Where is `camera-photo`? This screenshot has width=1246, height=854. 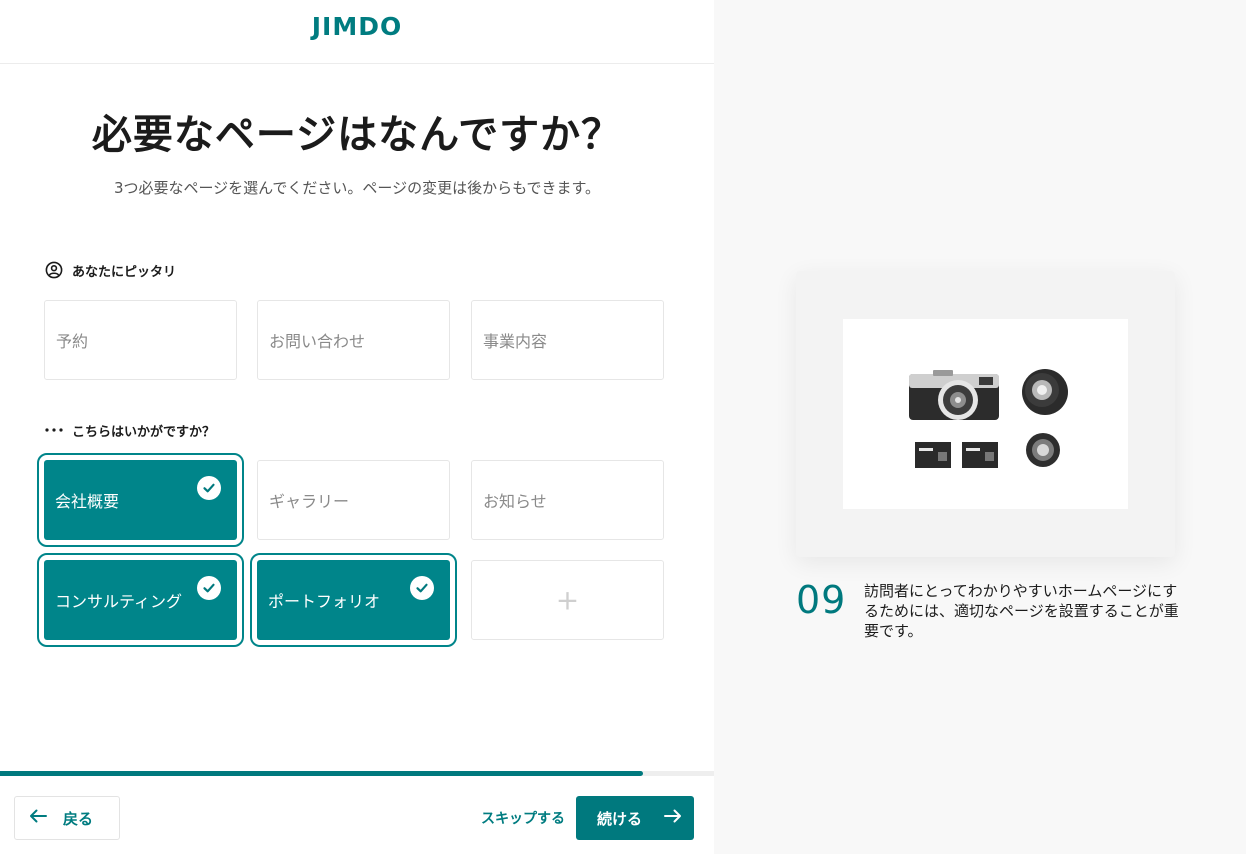 camera-photo is located at coordinates (985, 414).